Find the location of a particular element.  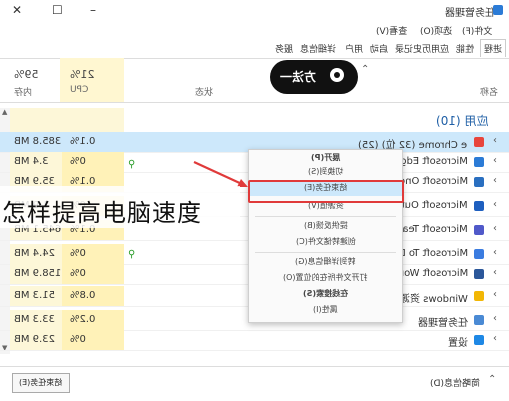

mem-value: 385.8 MB is located at coordinates (38, 141).